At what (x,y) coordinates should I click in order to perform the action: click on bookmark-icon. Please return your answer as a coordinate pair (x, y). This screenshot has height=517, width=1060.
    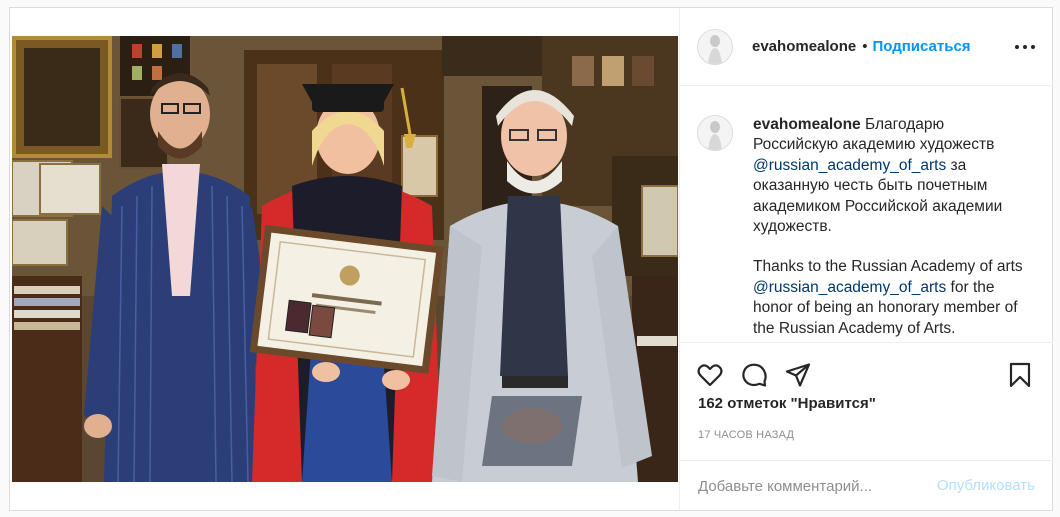
    Looking at the image, I should click on (1020, 375).